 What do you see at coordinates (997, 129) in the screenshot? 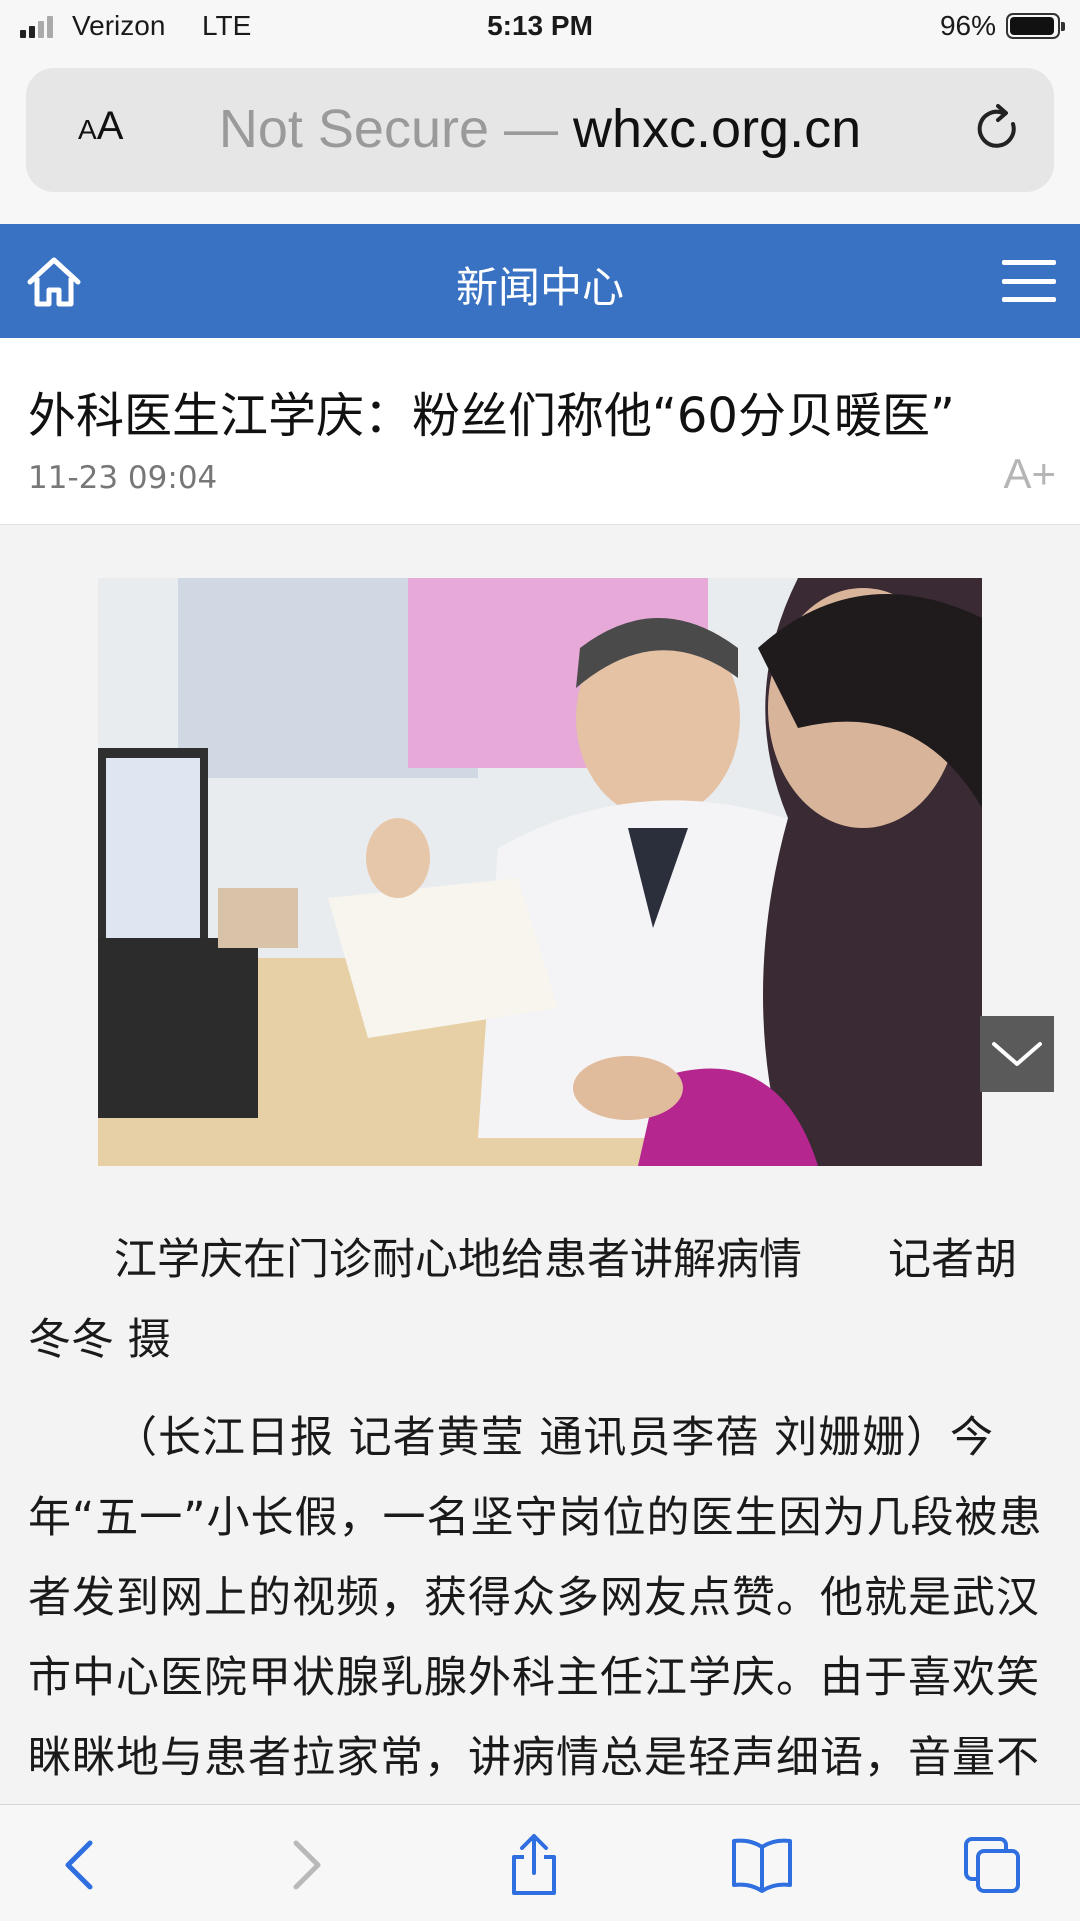
I see `reload-icon` at bounding box center [997, 129].